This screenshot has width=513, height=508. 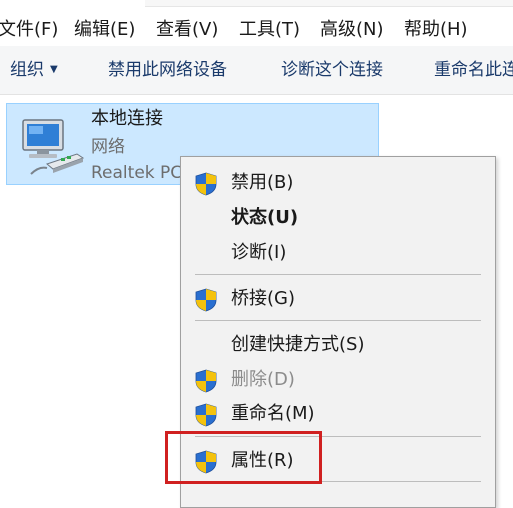 I want to click on menu-item-create-shortcut-label: 创建快捷方式(S), so click(x=298, y=344).